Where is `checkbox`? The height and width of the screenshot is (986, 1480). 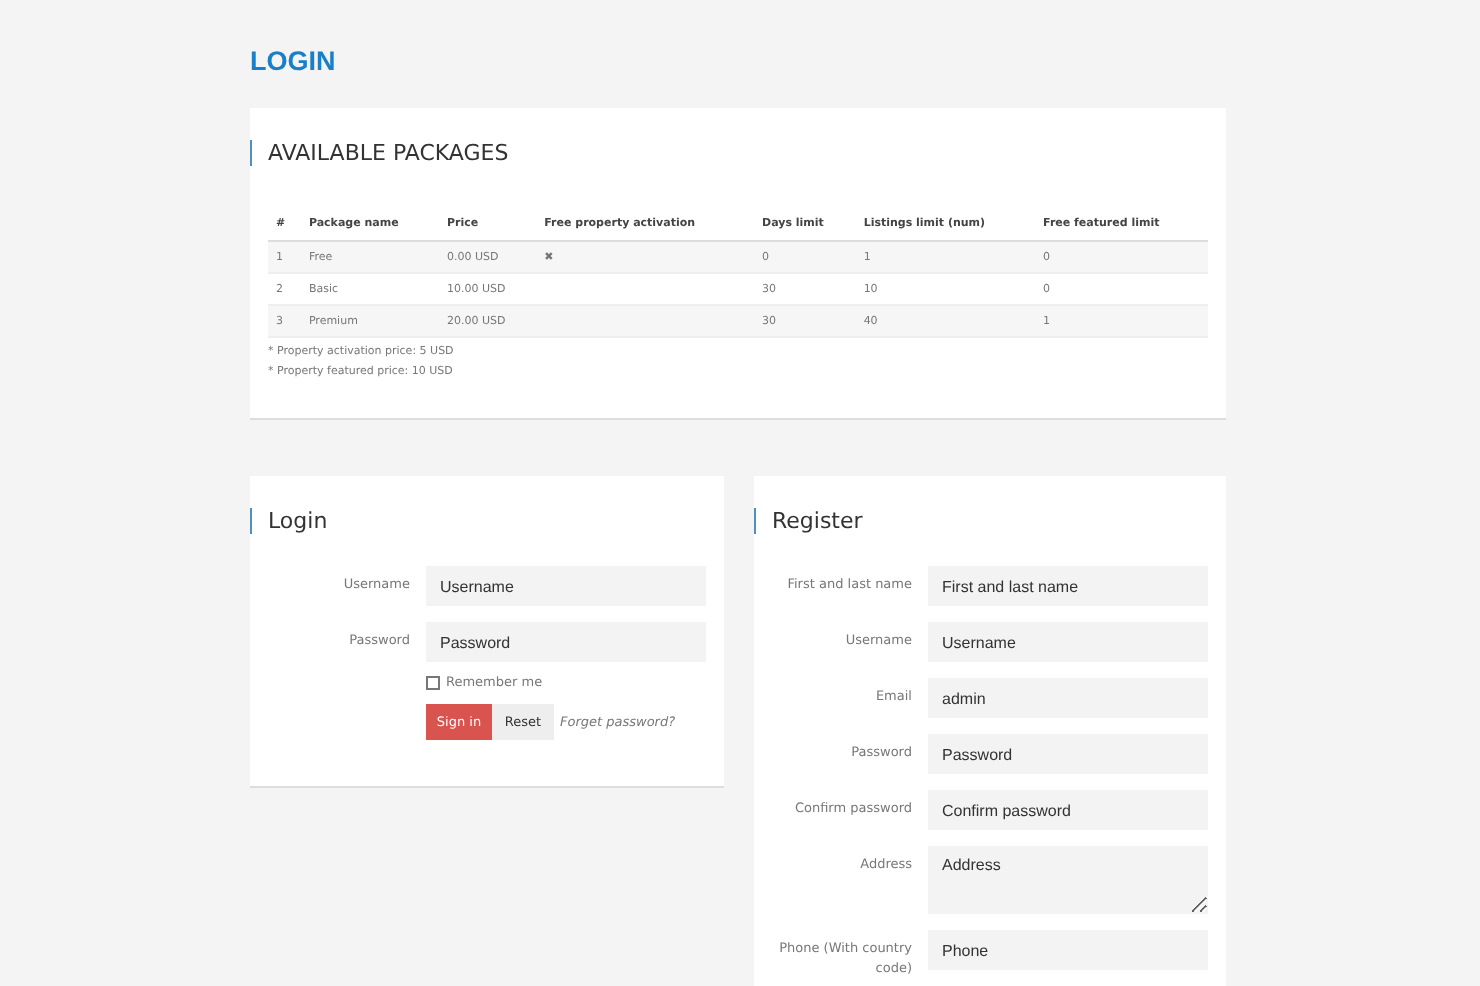 checkbox is located at coordinates (433, 682).